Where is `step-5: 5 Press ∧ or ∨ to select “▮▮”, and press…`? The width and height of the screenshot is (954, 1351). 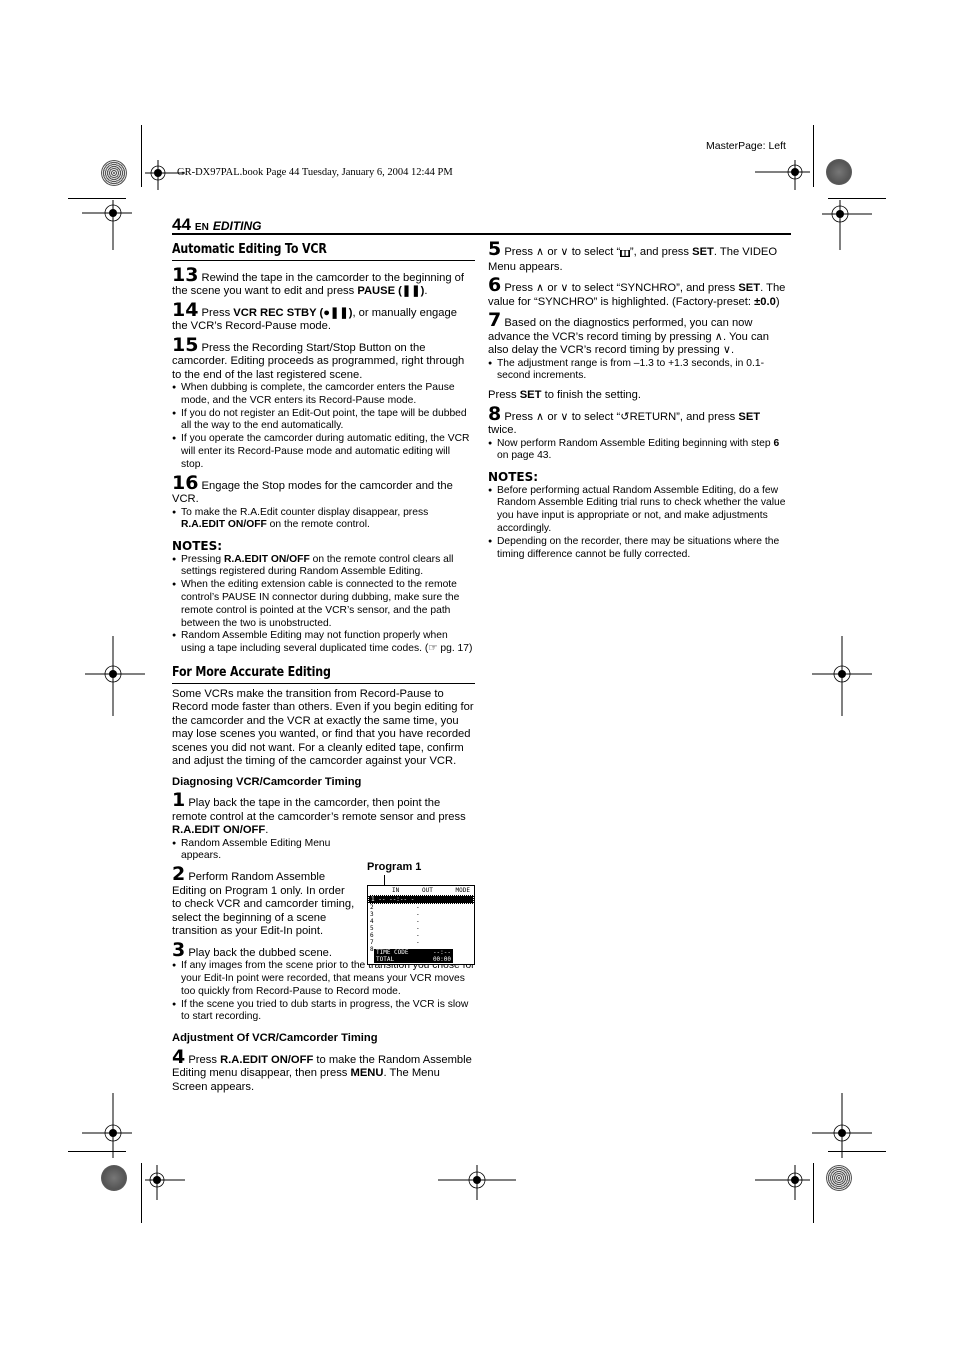
step-5: 5 Press ∧ or ∨ to select “▮▮”, and press… is located at coordinates (633, 255).